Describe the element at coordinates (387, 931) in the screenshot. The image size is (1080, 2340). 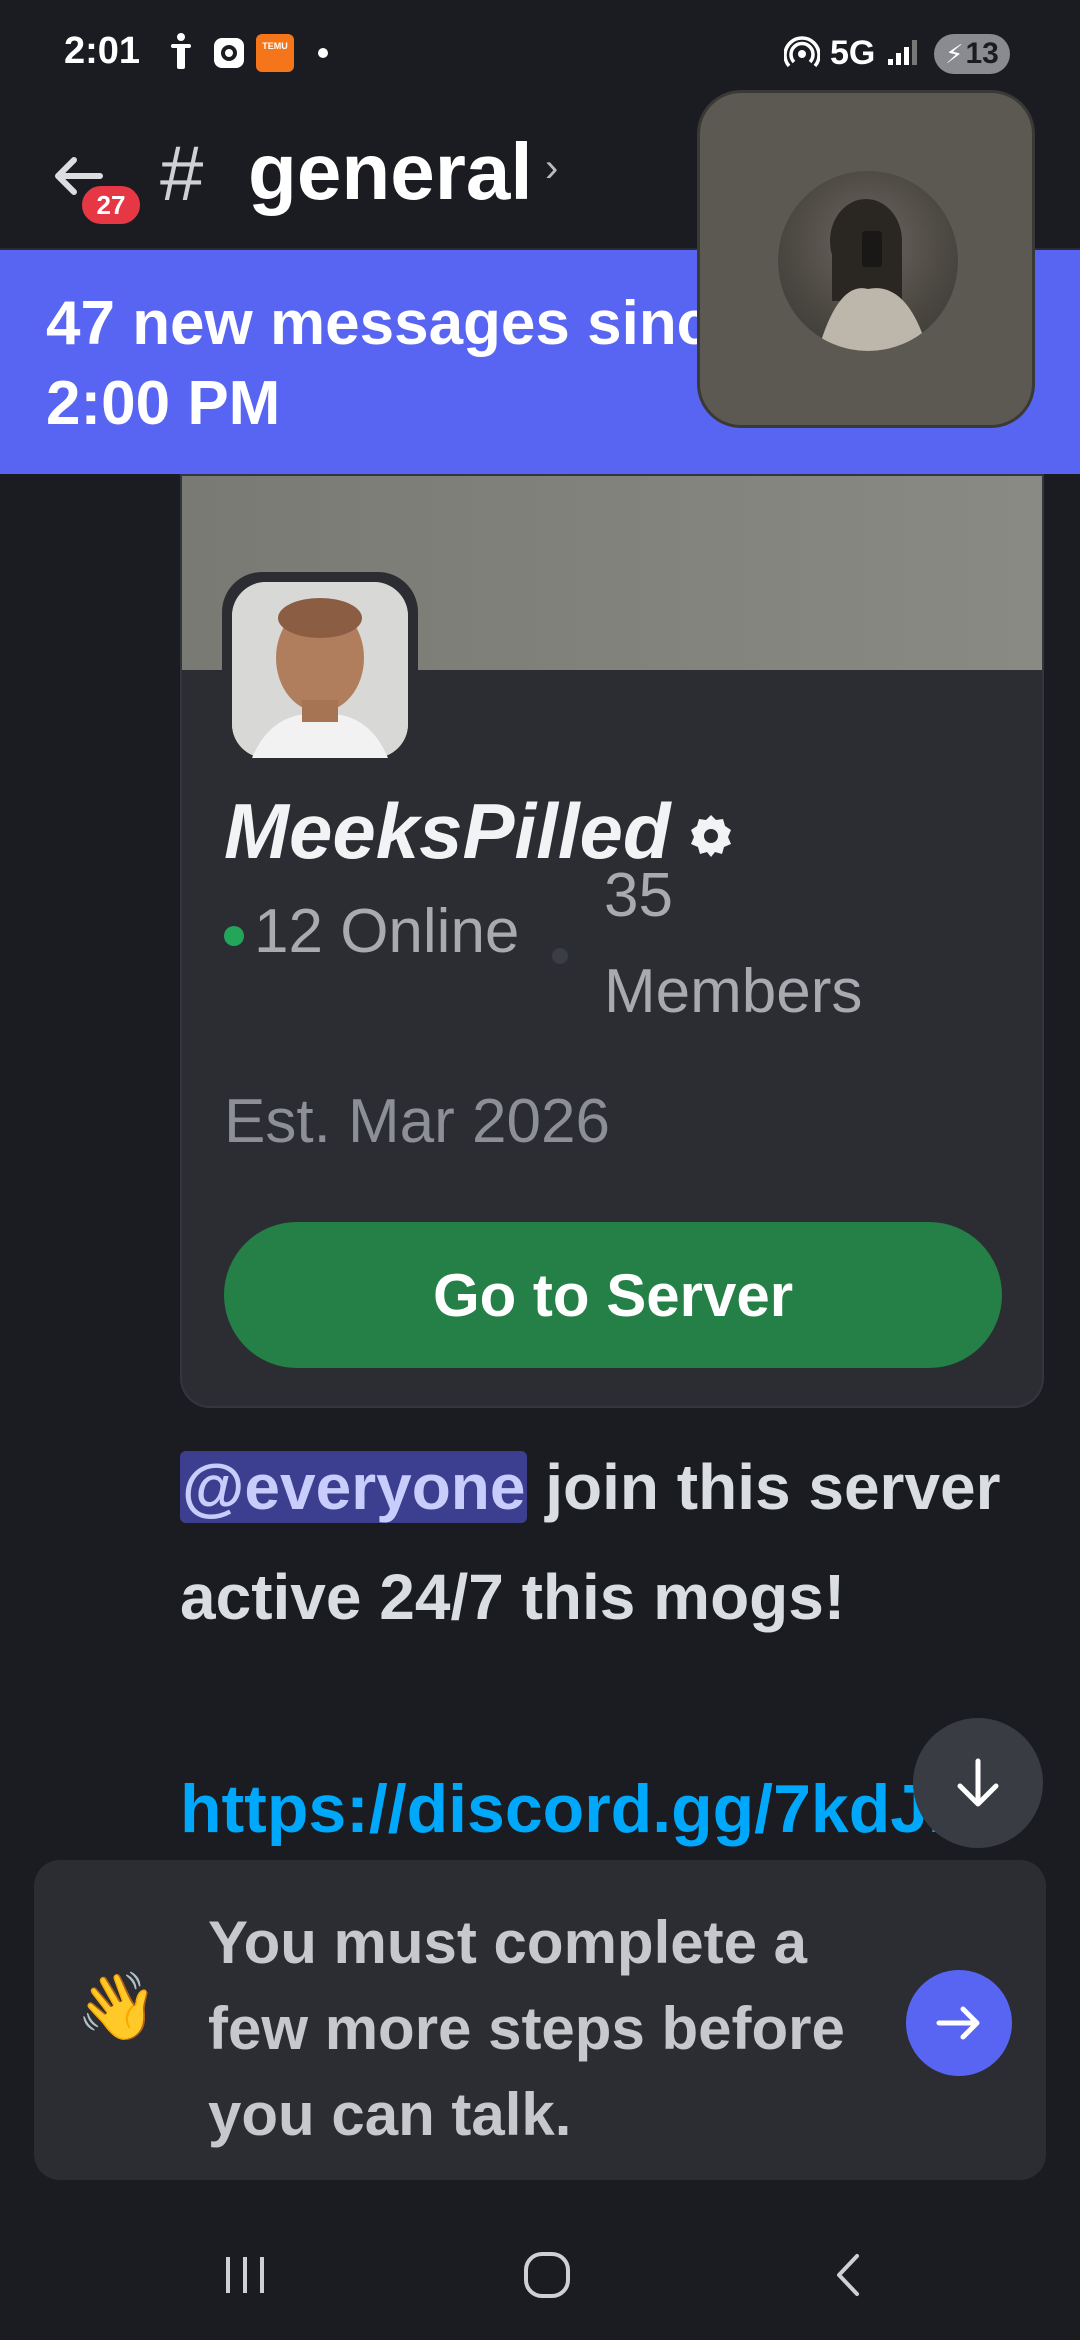
I see `online-count: 12 Online` at that location.